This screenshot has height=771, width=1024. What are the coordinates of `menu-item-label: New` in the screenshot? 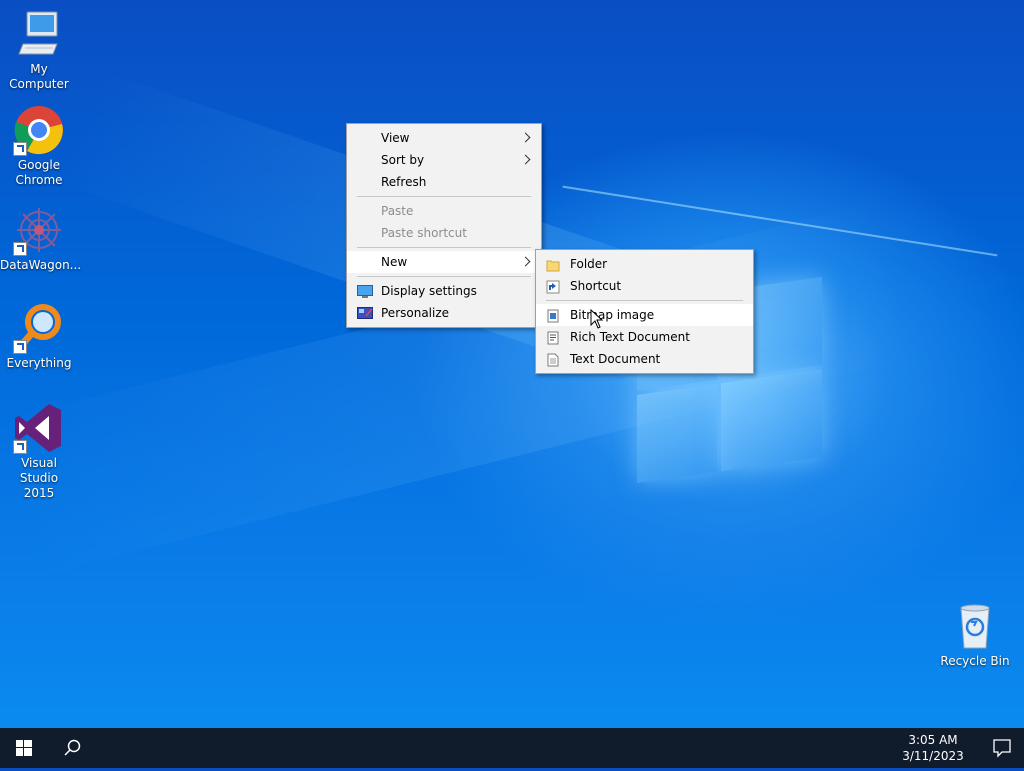 It's located at (394, 262).